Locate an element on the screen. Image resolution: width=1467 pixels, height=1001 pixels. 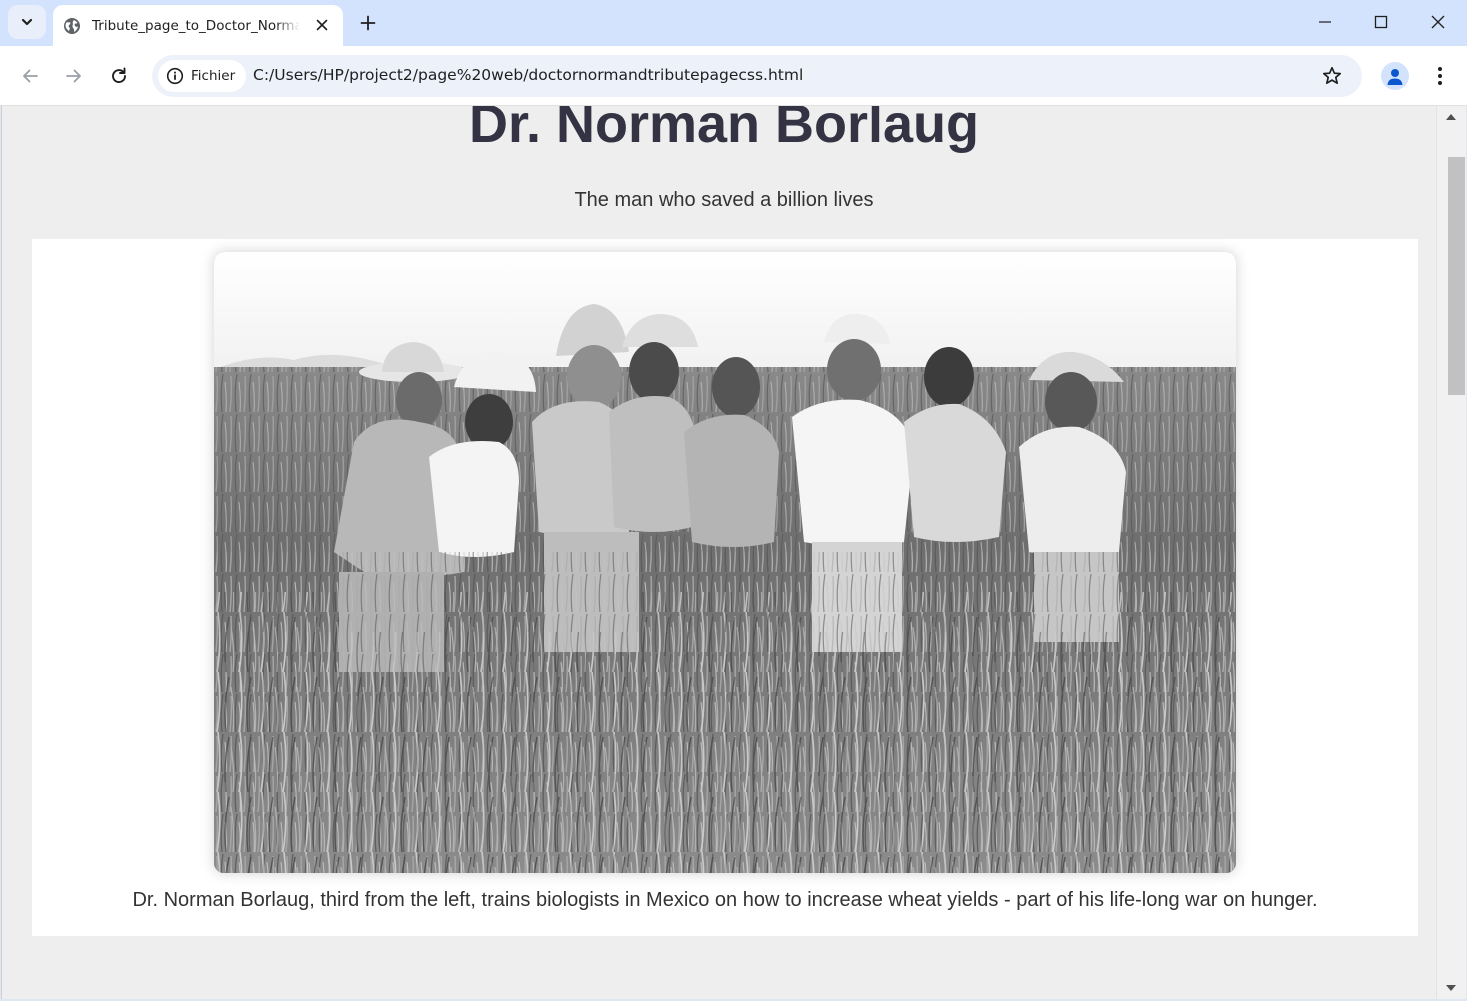
minimize-button is located at coordinates (1325, 22).